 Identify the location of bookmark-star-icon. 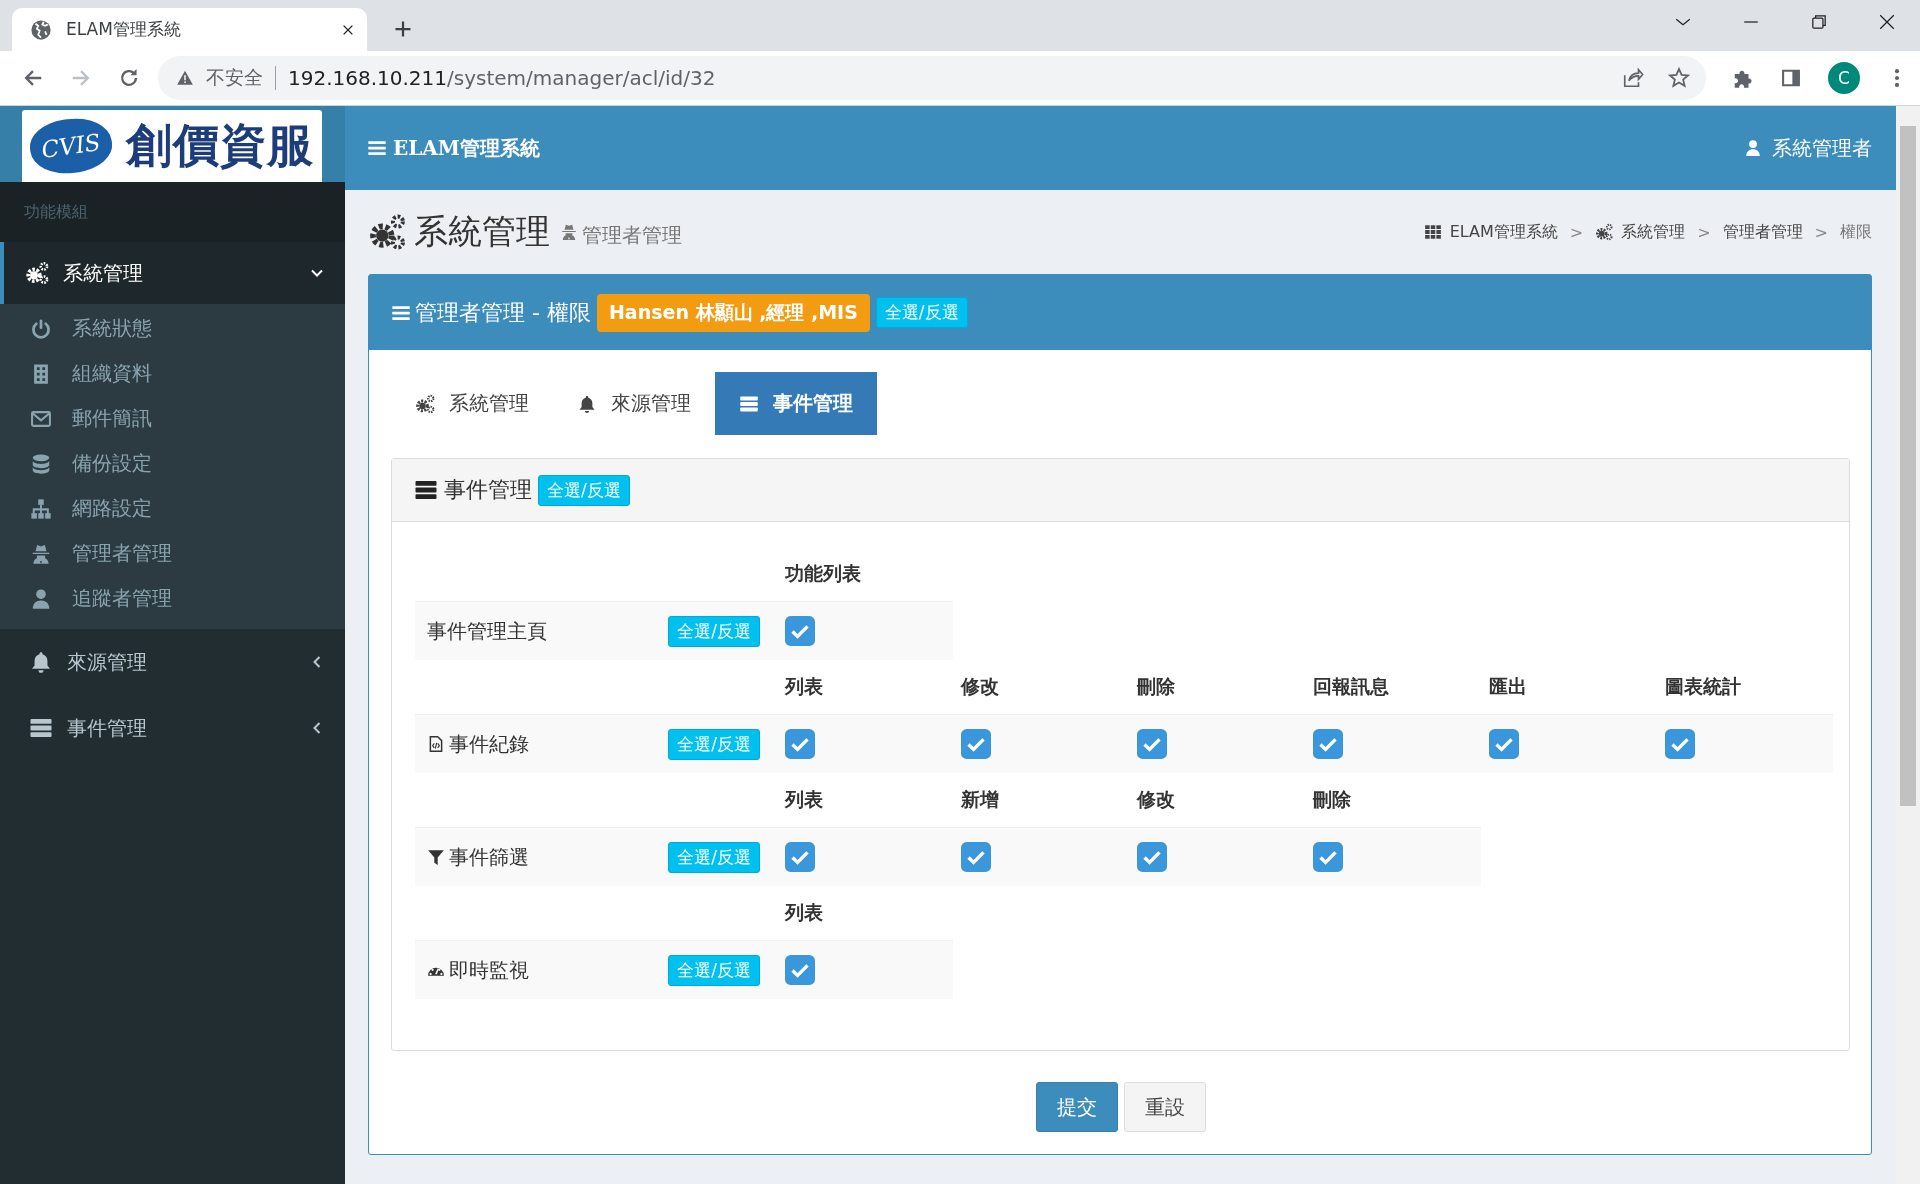
(1679, 78).